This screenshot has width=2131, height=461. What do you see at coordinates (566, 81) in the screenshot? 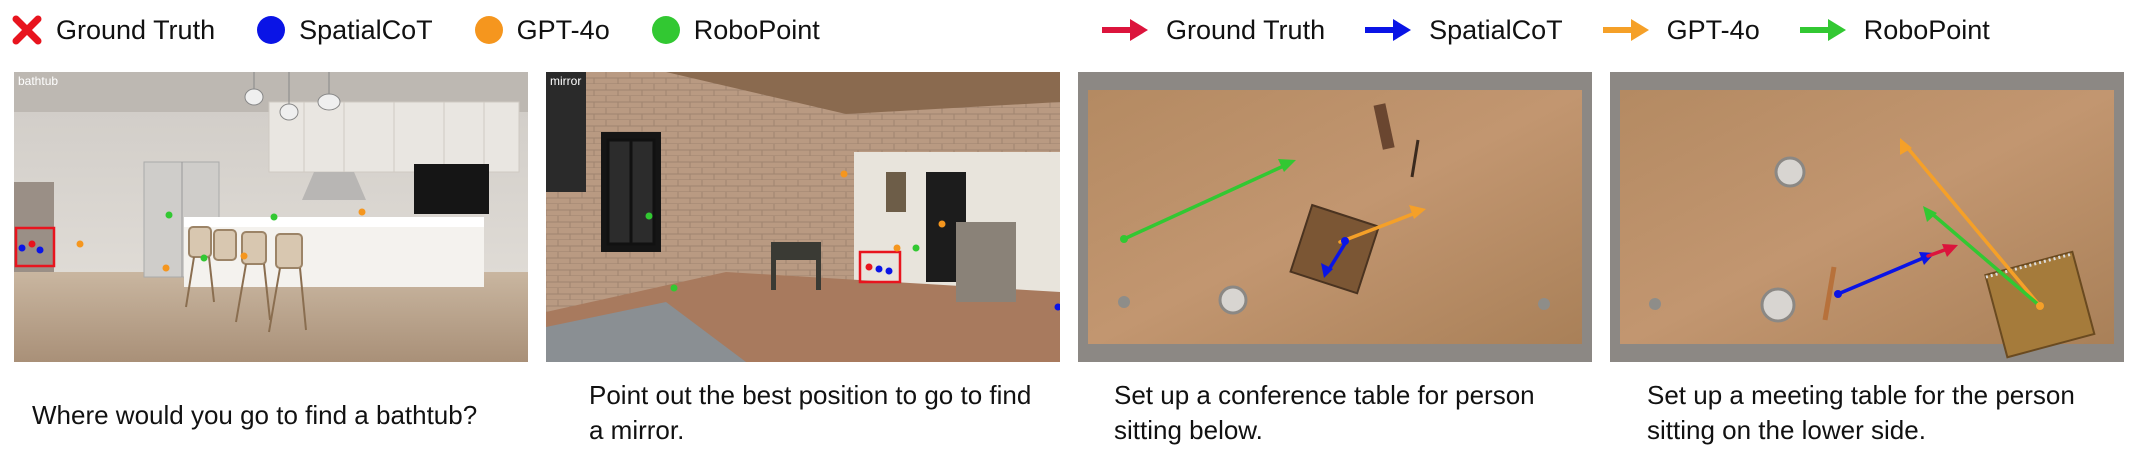
I see `scene-tag: mirror` at bounding box center [566, 81].